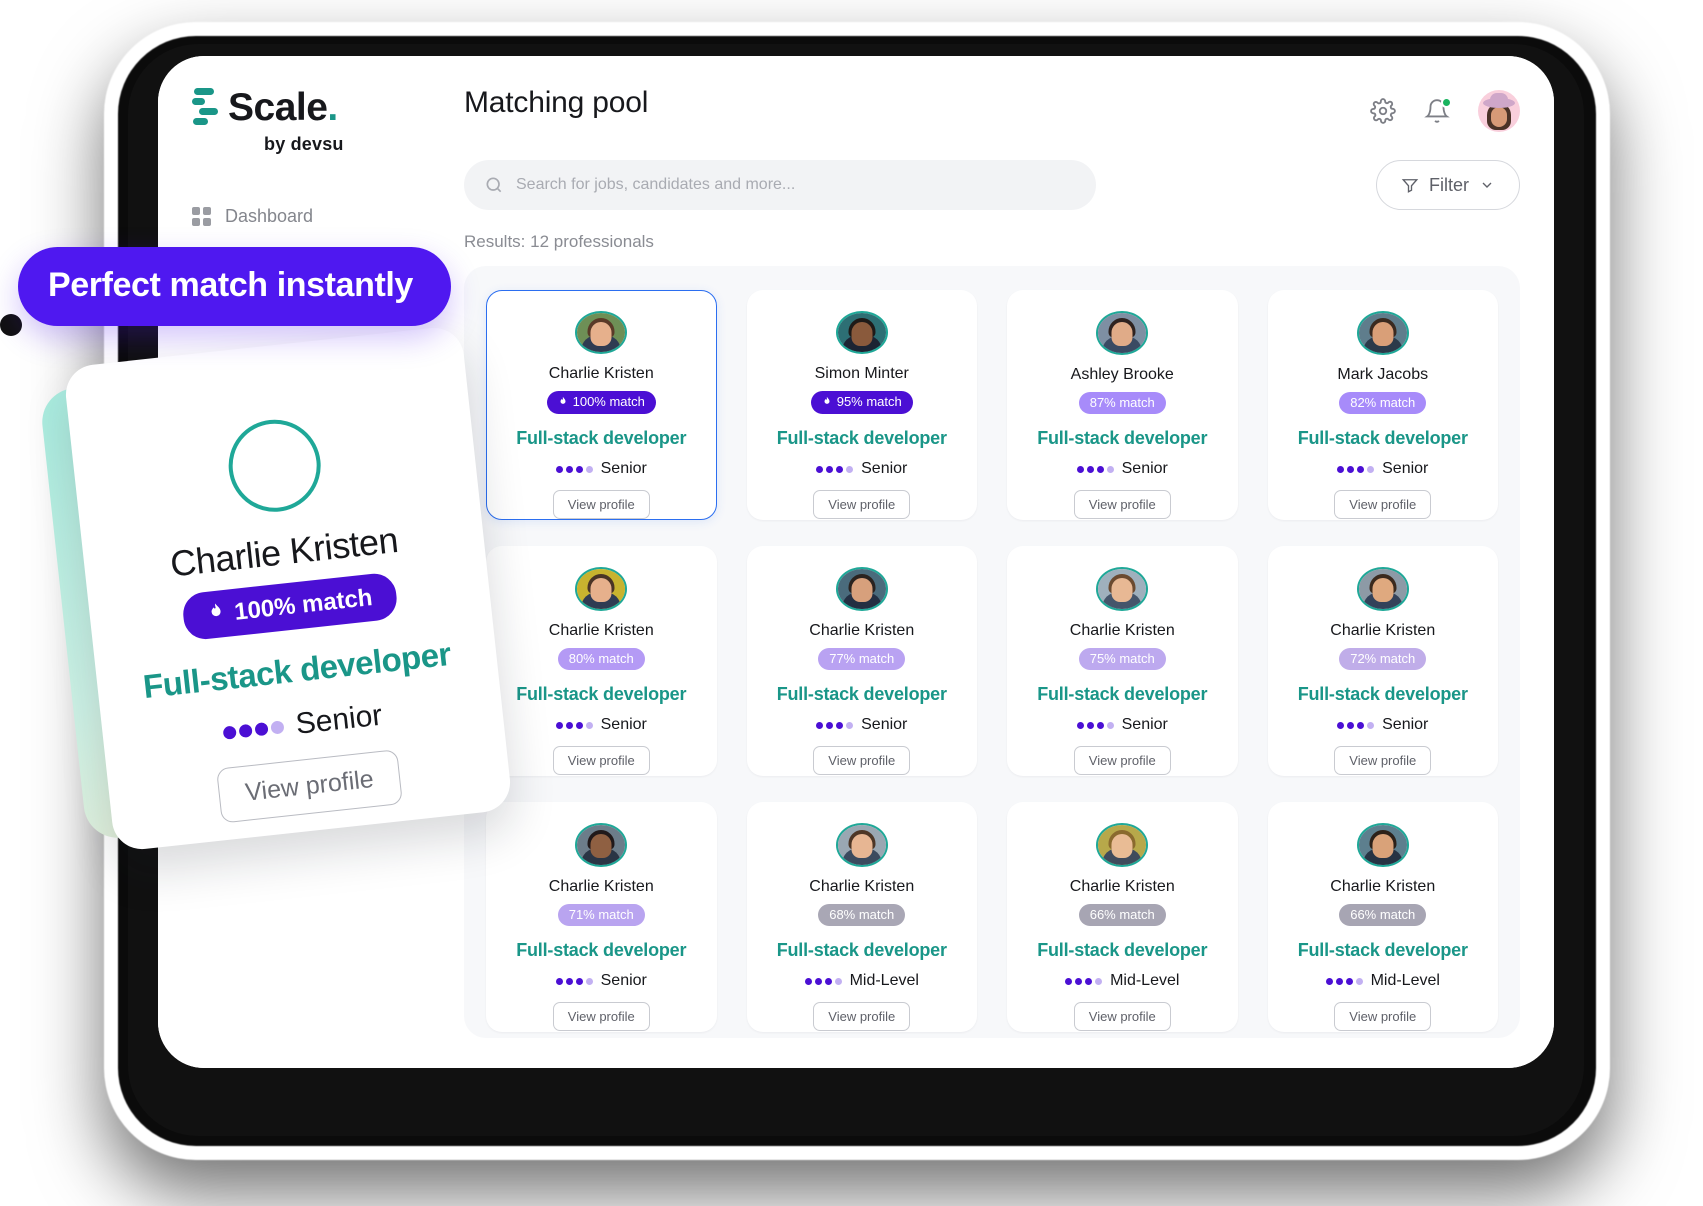  Describe the element at coordinates (1122, 374) in the screenshot. I see `candidate-name: Ashley Brooke` at that location.